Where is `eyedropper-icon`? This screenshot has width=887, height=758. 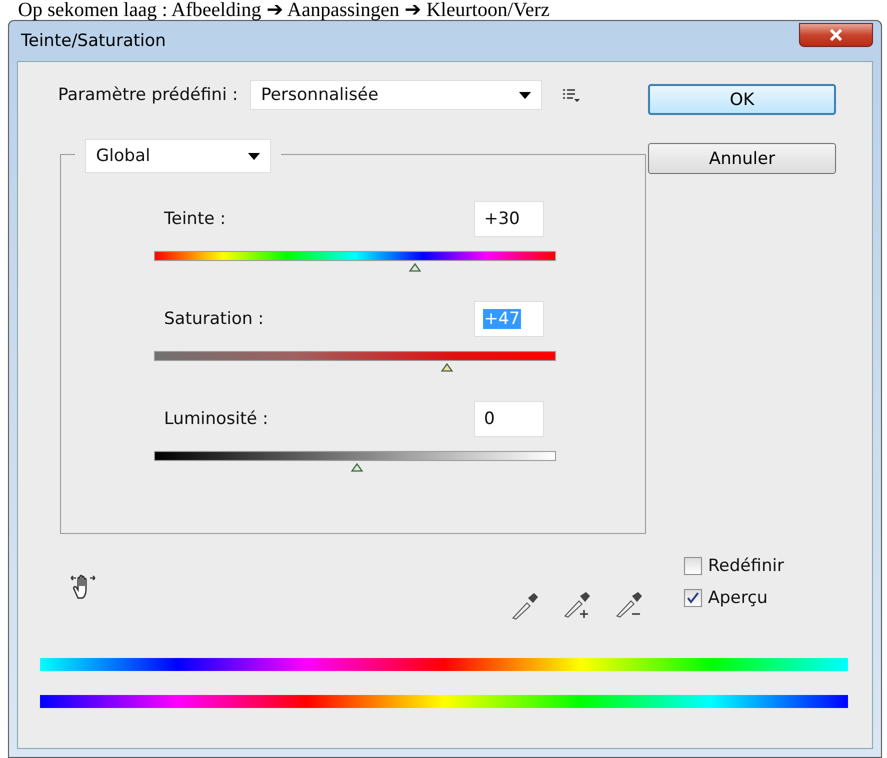
eyedropper-icon is located at coordinates (525, 606).